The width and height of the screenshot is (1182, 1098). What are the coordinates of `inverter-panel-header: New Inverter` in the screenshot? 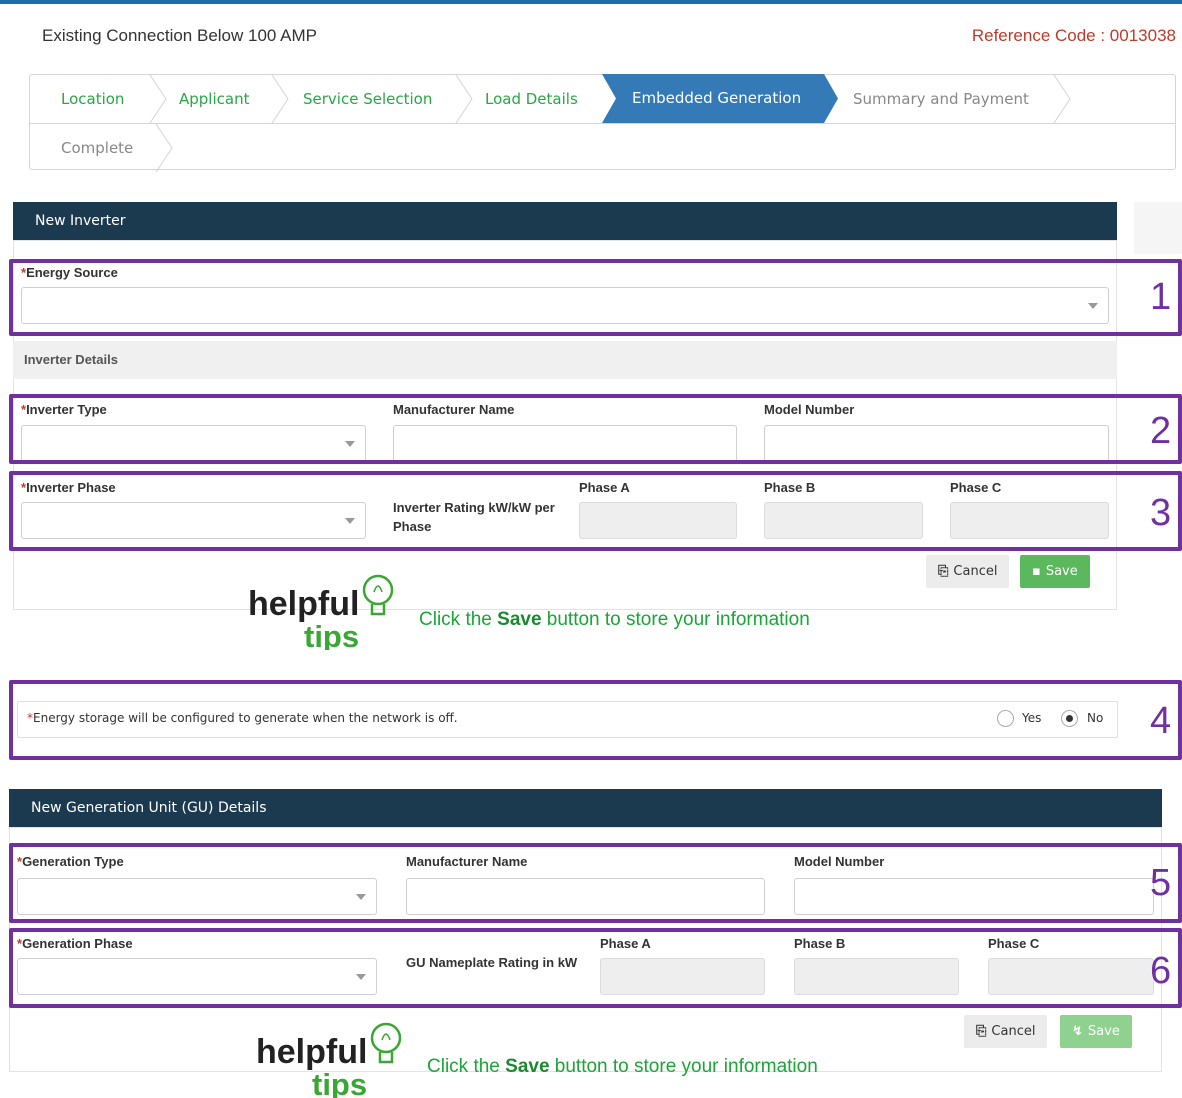 It's located at (565, 221).